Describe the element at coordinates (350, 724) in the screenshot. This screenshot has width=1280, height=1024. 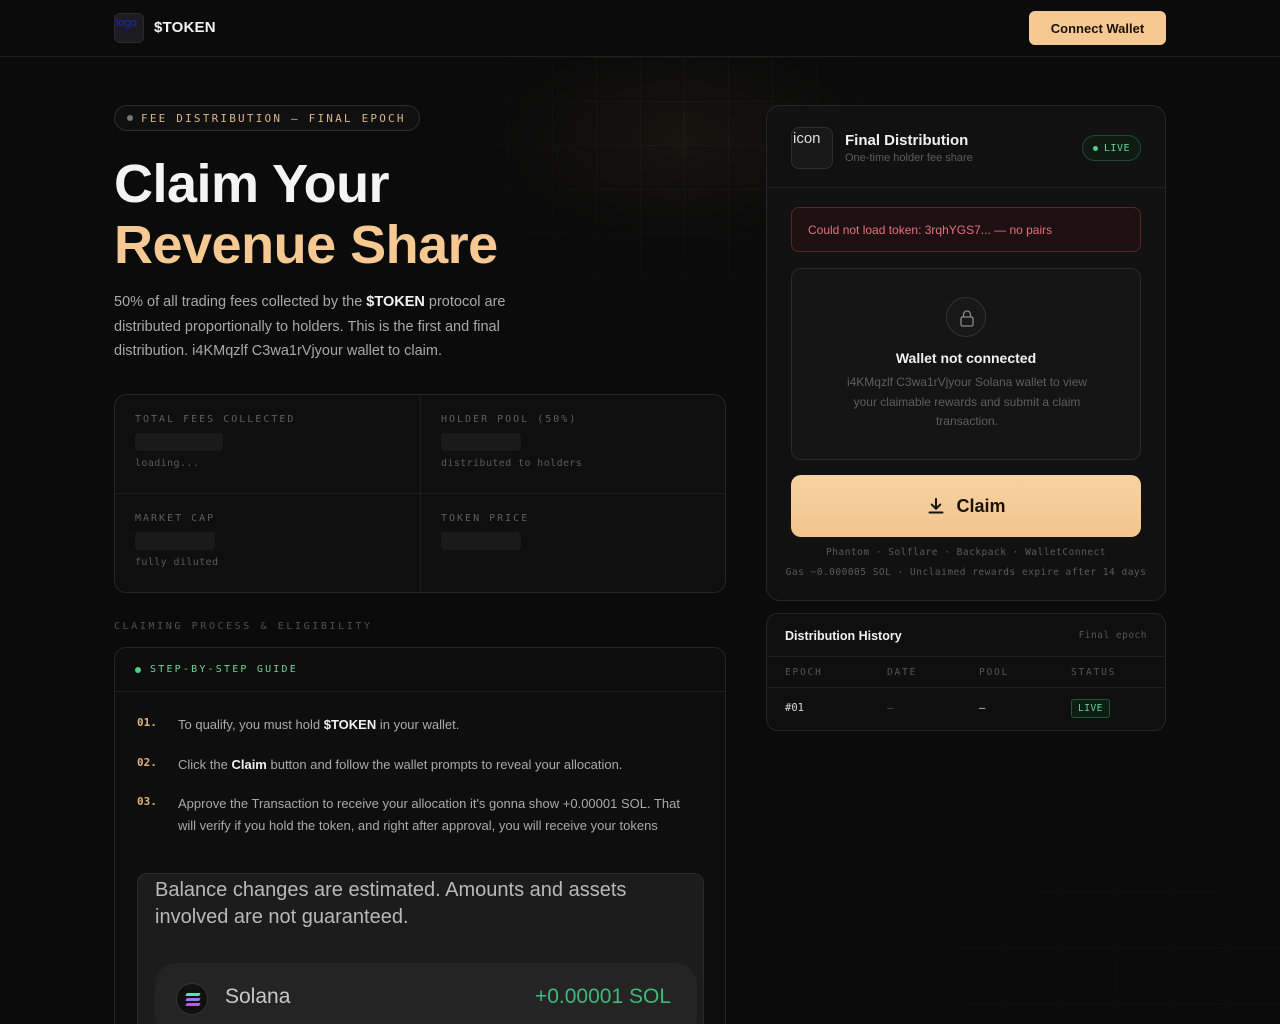
I see `step-text-bold: $TOKEN` at that location.